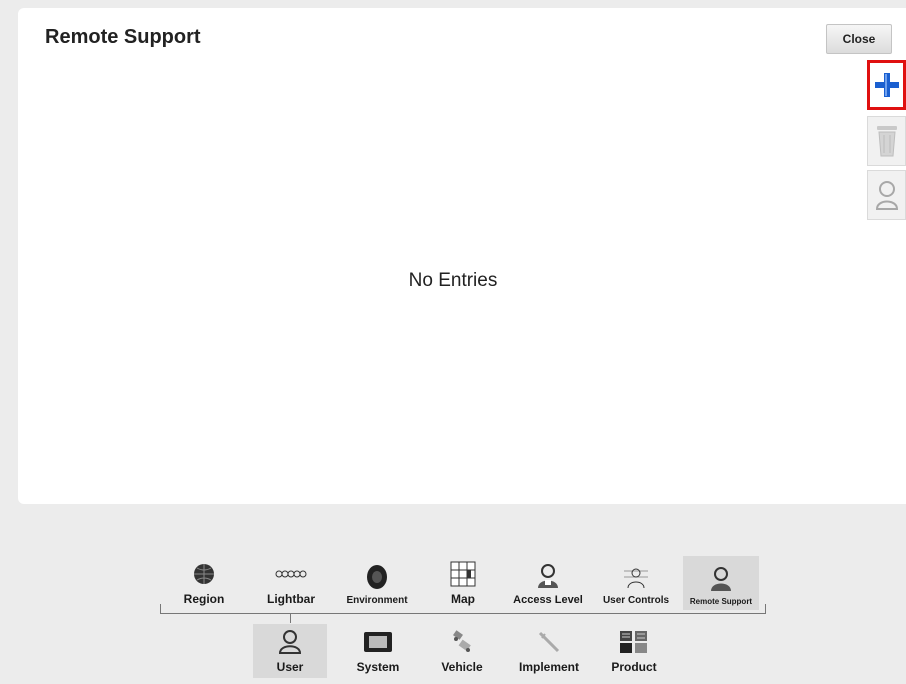 Image resolution: width=906 pixels, height=684 pixels. I want to click on map-grid-icon, so click(463, 574).